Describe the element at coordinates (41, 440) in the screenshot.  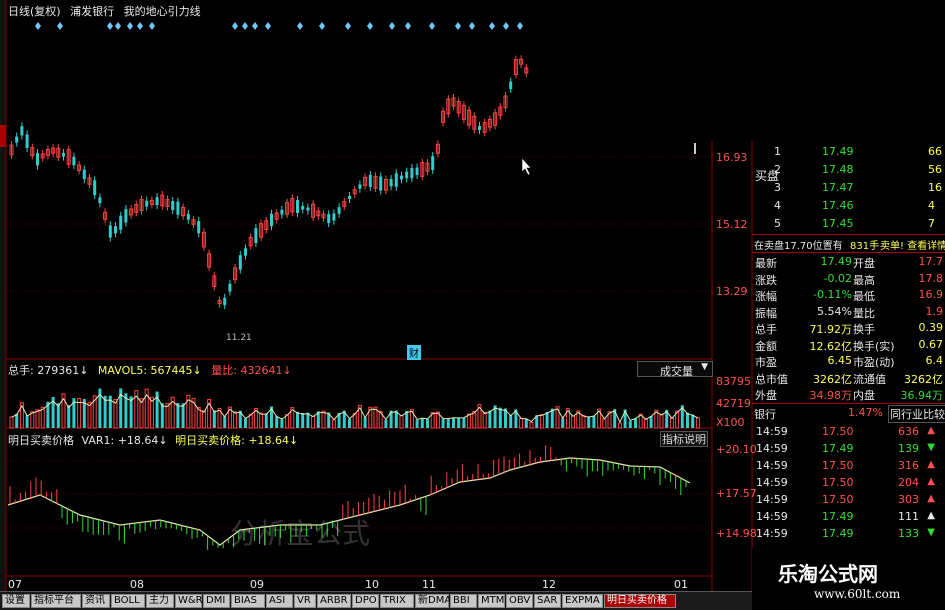
I see `indicator-title: 明日买卖价格` at that location.